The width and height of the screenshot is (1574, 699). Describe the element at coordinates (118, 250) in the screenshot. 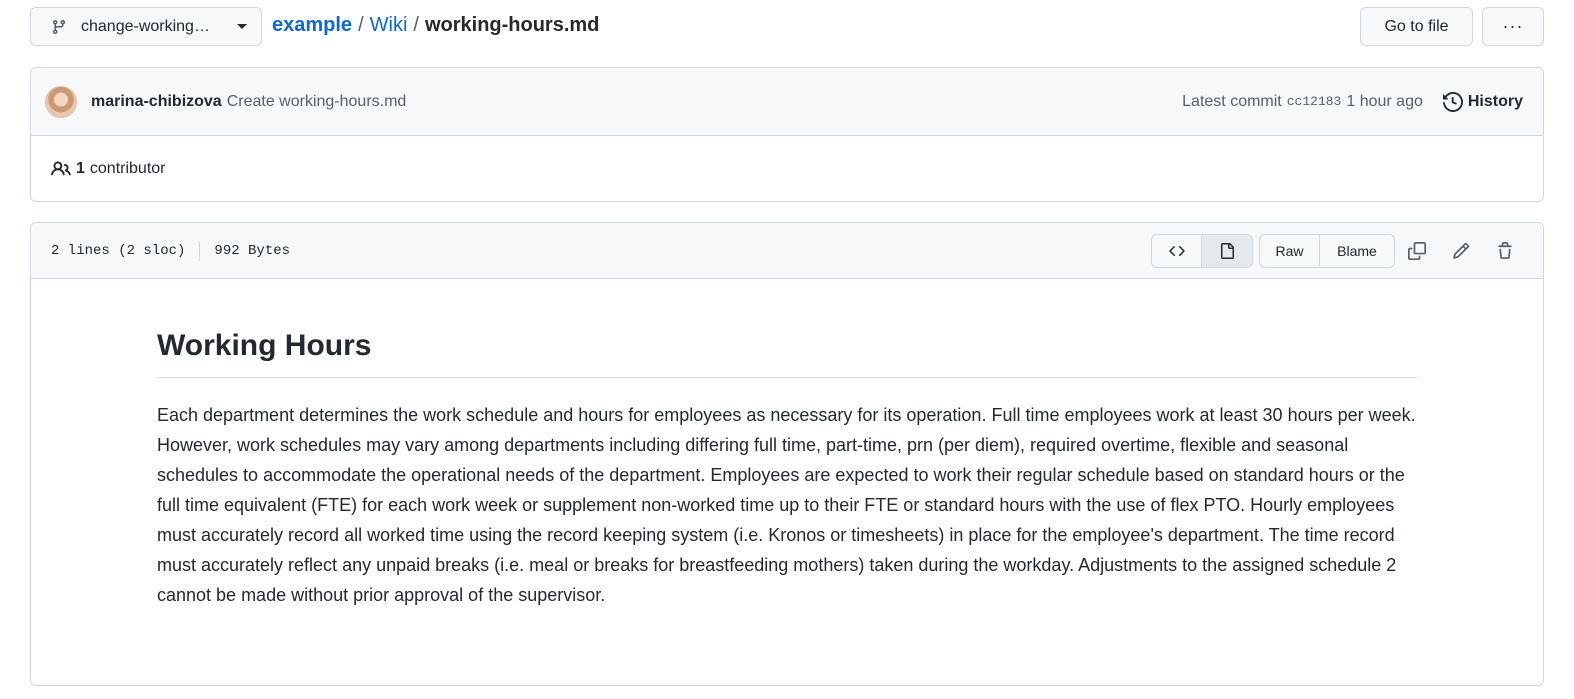

I see `file-line-count: 2 lines (2 sloc)` at that location.